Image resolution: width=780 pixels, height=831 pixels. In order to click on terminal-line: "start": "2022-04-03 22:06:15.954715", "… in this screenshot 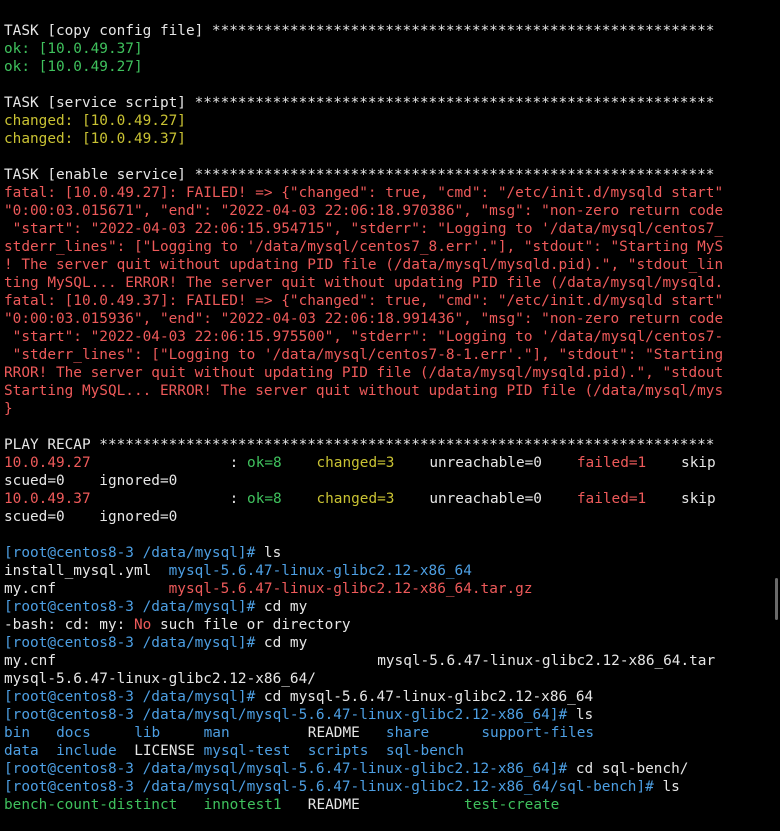, I will do `click(390, 229)`.